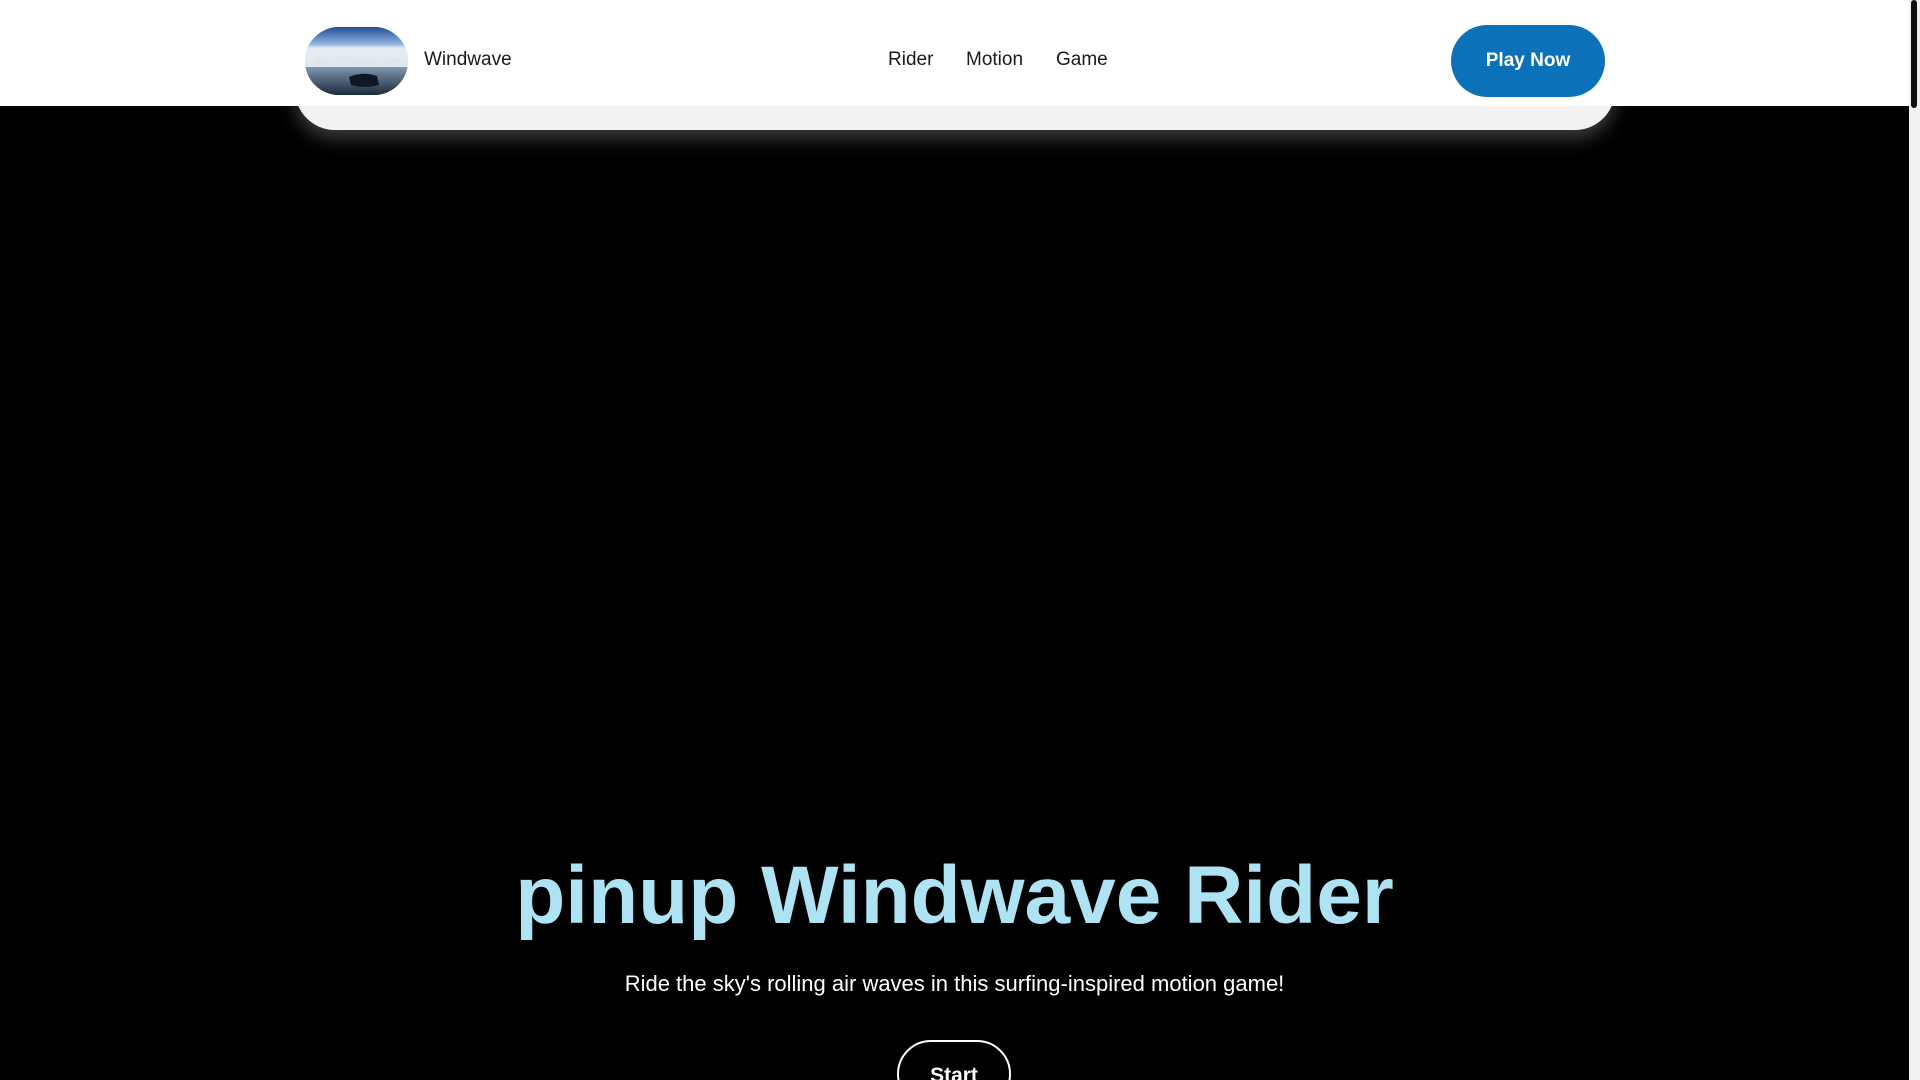 This screenshot has height=1080, width=1920. What do you see at coordinates (954, 53) in the screenshot?
I see `site-header: Windwave Rider Motion Game Play Now` at bounding box center [954, 53].